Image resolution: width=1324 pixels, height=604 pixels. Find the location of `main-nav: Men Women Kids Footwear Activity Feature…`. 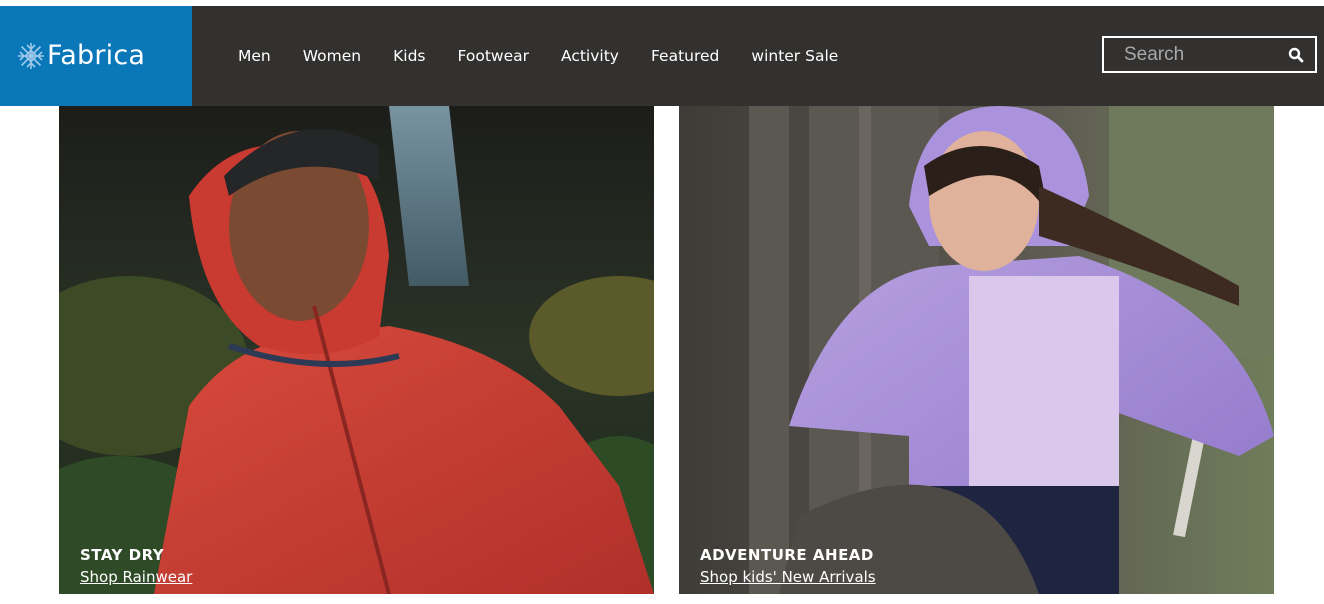

main-nav: Men Women Kids Footwear Activity Feature… is located at coordinates (538, 56).